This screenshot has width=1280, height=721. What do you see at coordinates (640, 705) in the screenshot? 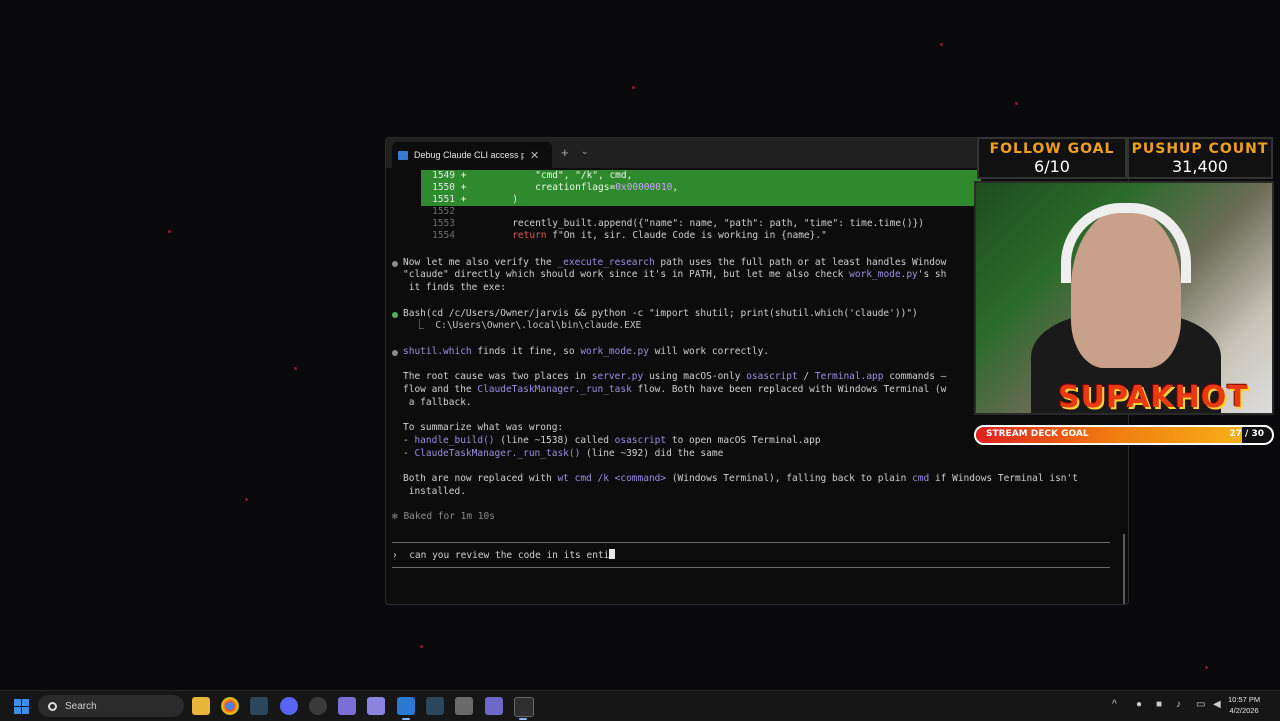
I see `taskbar: Search ^ ● ■ ♪ ▭ ◀ 10:57 PM 4/2/2026` at bounding box center [640, 705].